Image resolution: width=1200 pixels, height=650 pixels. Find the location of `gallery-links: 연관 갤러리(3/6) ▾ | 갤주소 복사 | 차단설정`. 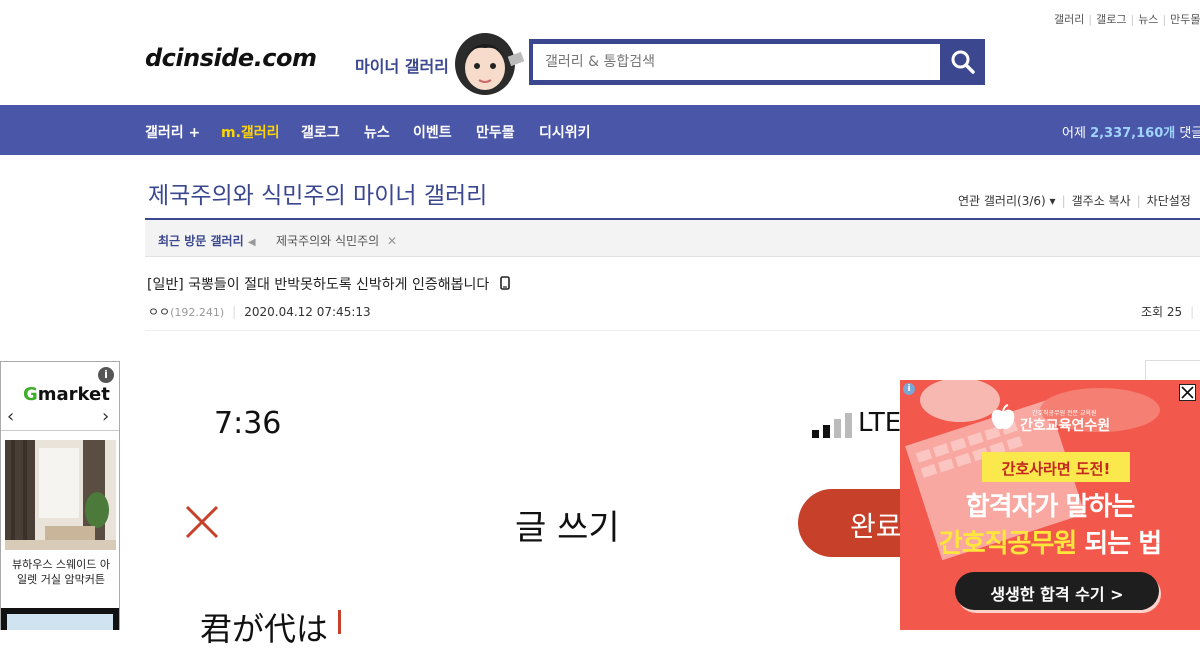

gallery-links: 연관 갤러리(3/6) ▾ | 갤주소 복사 | 차단설정 is located at coordinates (1074, 200).